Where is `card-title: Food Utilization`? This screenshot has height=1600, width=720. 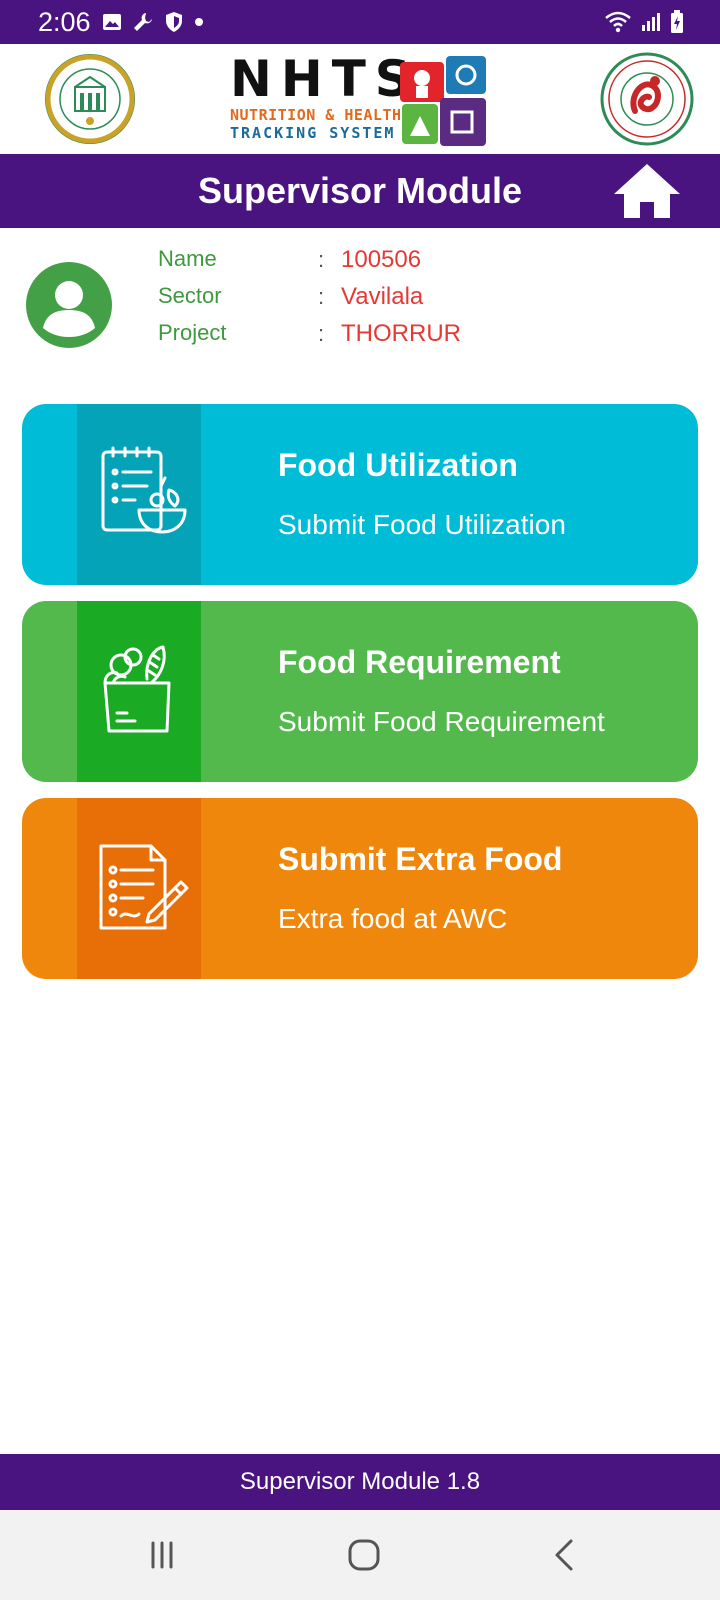
card-title: Food Utilization is located at coordinates (398, 465).